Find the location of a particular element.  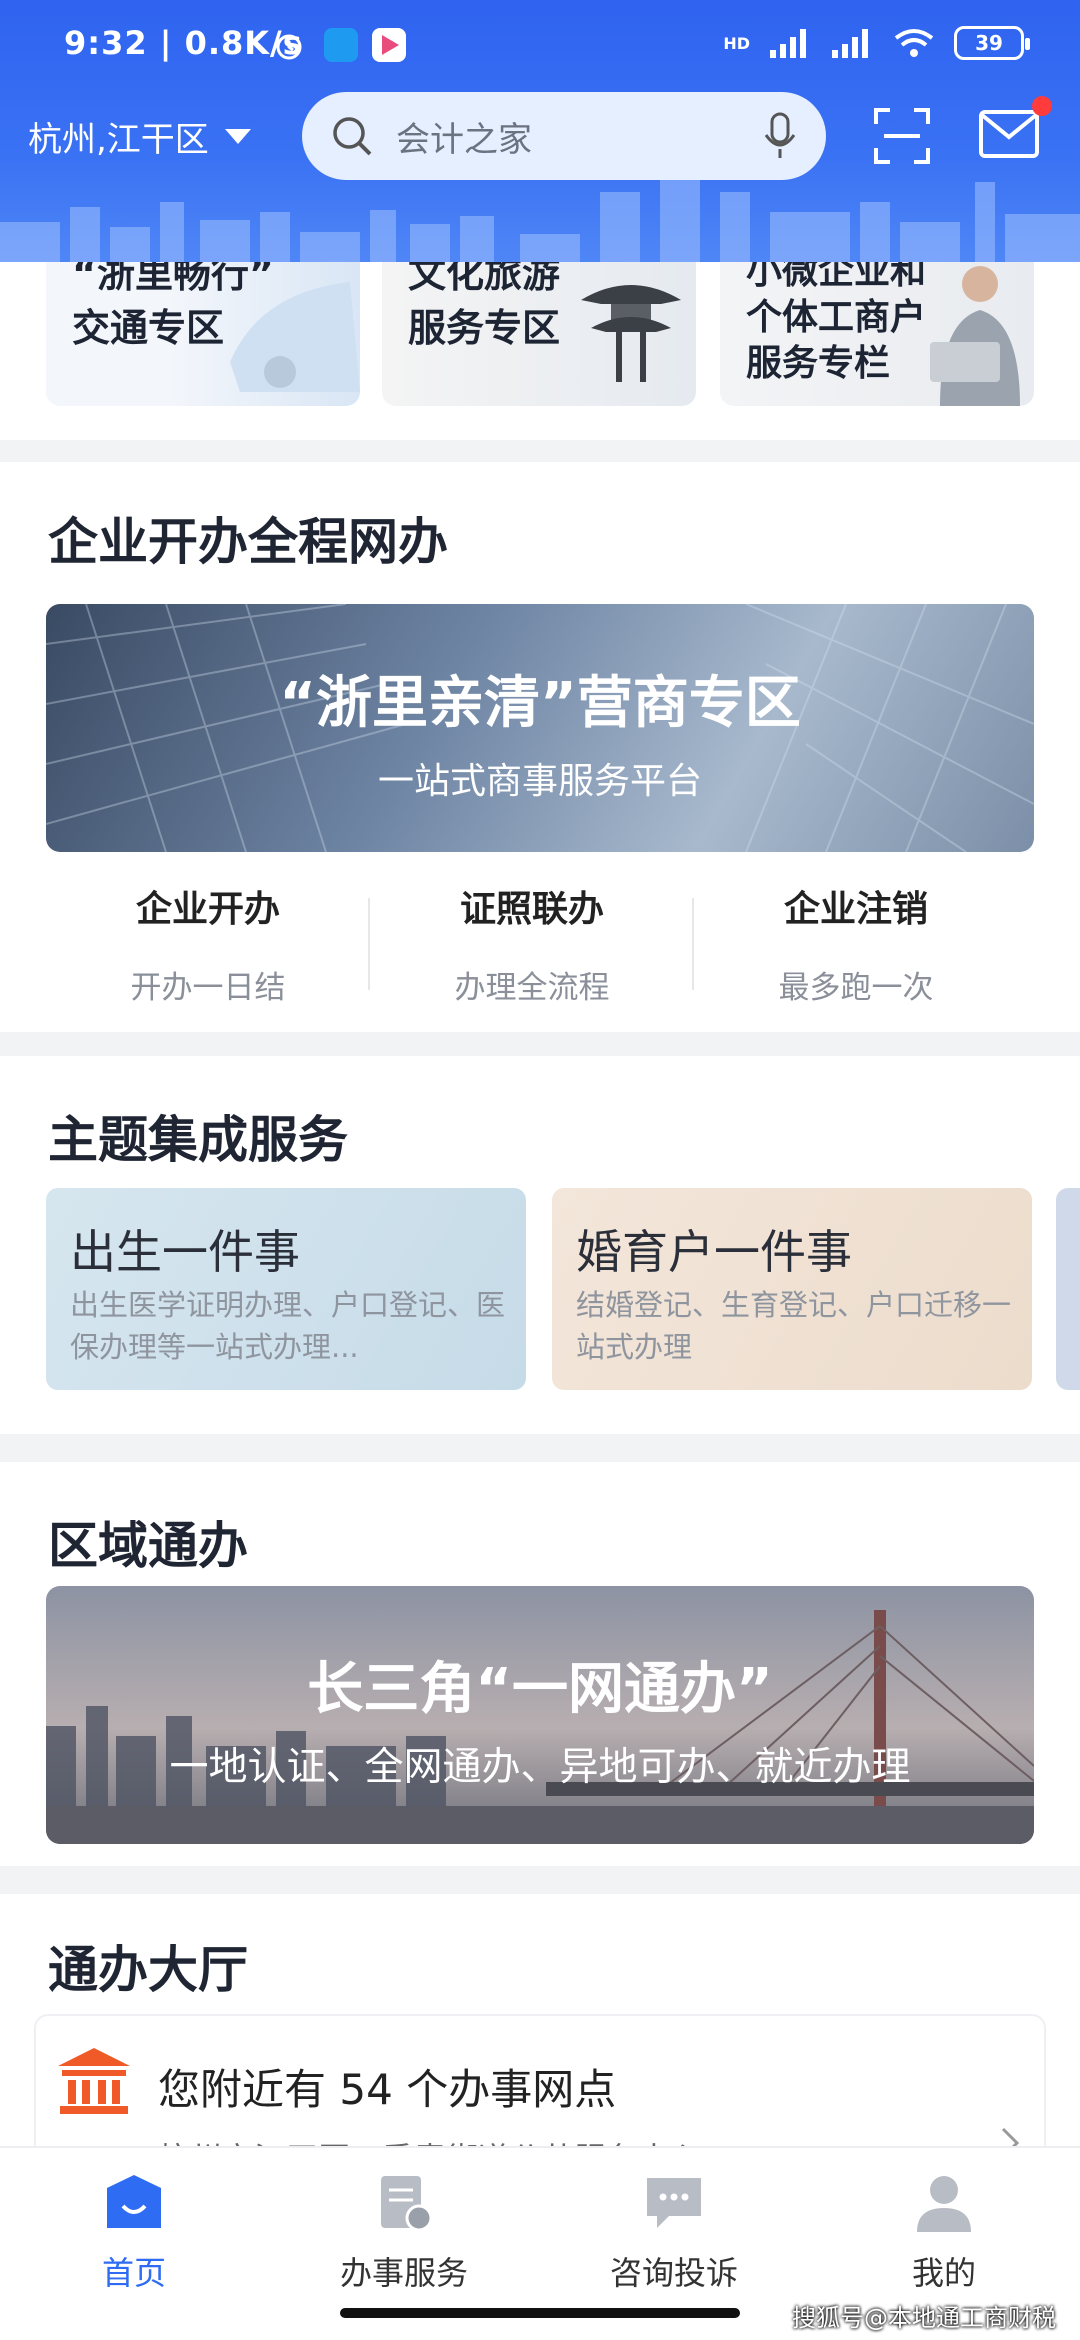

section-title: 企业开办全程网办 is located at coordinates (248, 542).